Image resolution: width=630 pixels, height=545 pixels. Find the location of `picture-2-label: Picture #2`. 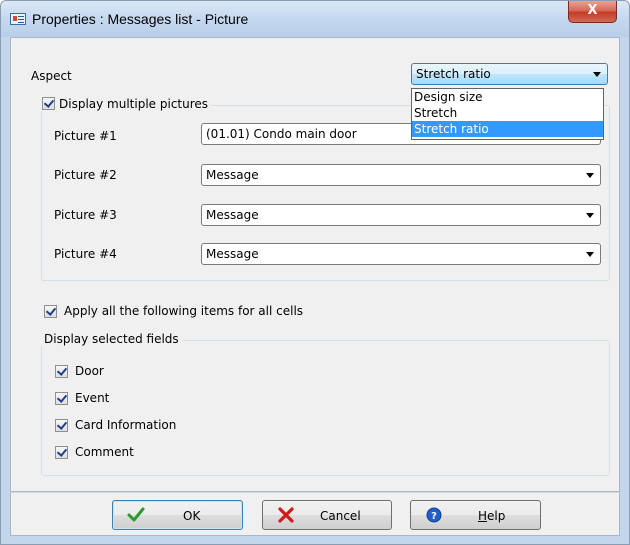

picture-2-label: Picture #2 is located at coordinates (85, 175).